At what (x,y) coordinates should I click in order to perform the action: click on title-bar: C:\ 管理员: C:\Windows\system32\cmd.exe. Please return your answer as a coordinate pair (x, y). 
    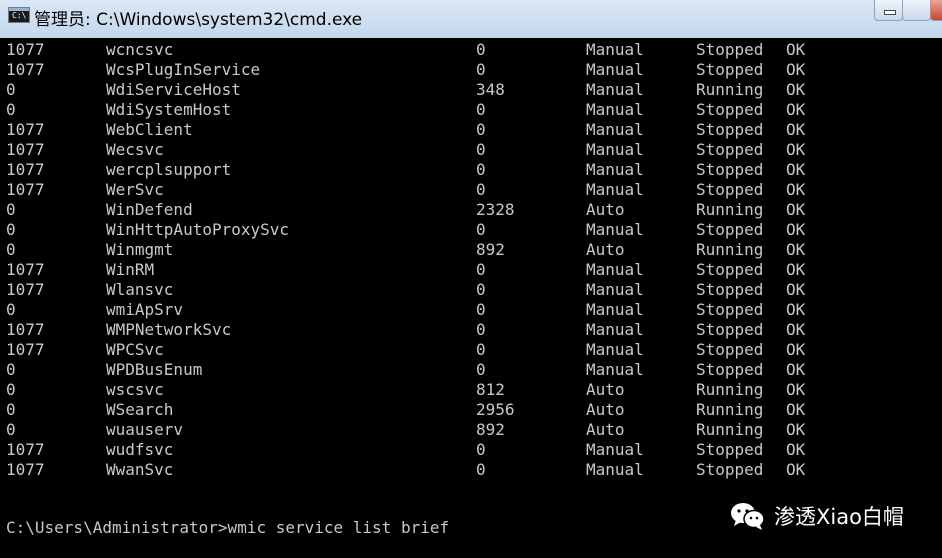
    Looking at the image, I should click on (471, 19).